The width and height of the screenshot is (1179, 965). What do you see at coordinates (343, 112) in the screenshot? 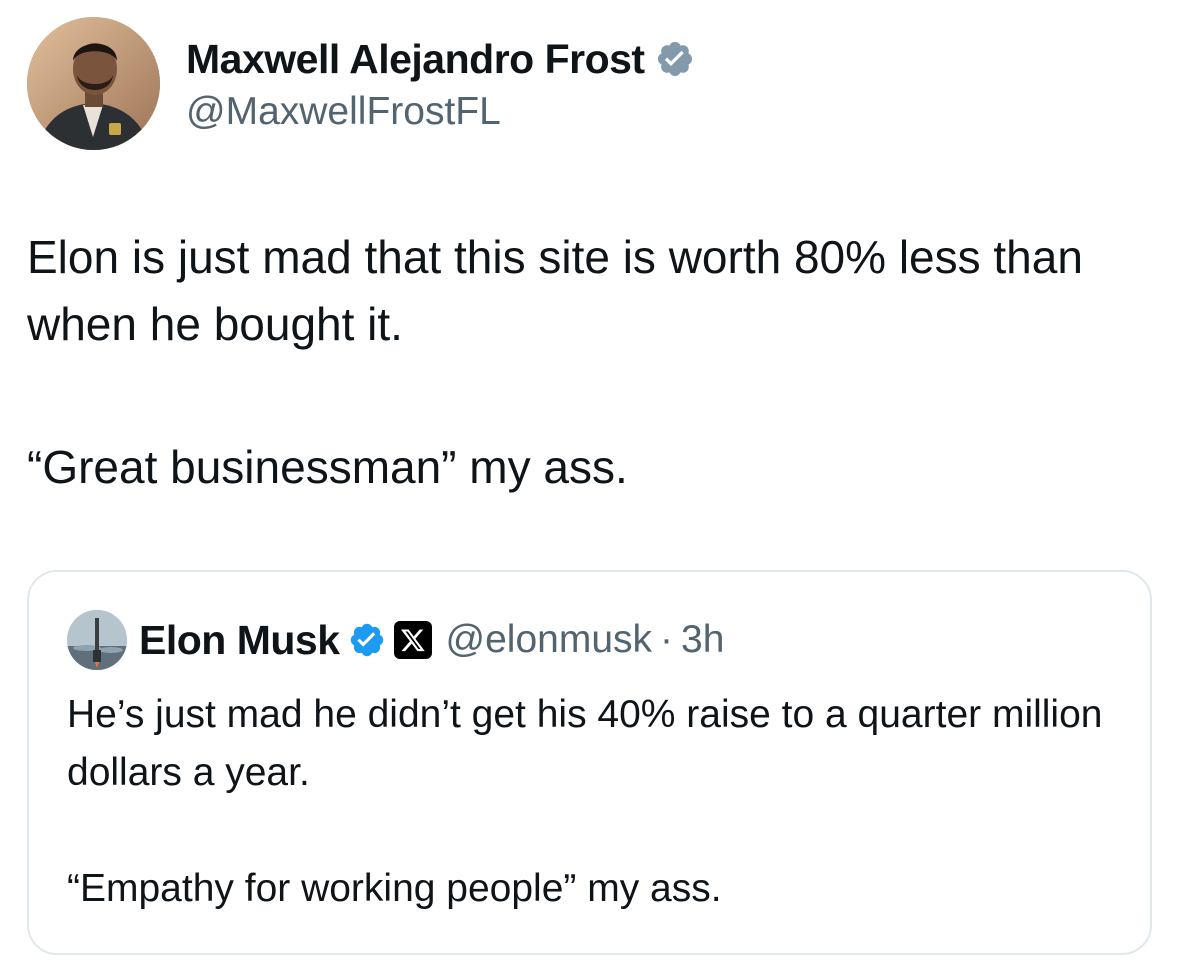
I see `author-handle: @MaxwellFrostFL` at bounding box center [343, 112].